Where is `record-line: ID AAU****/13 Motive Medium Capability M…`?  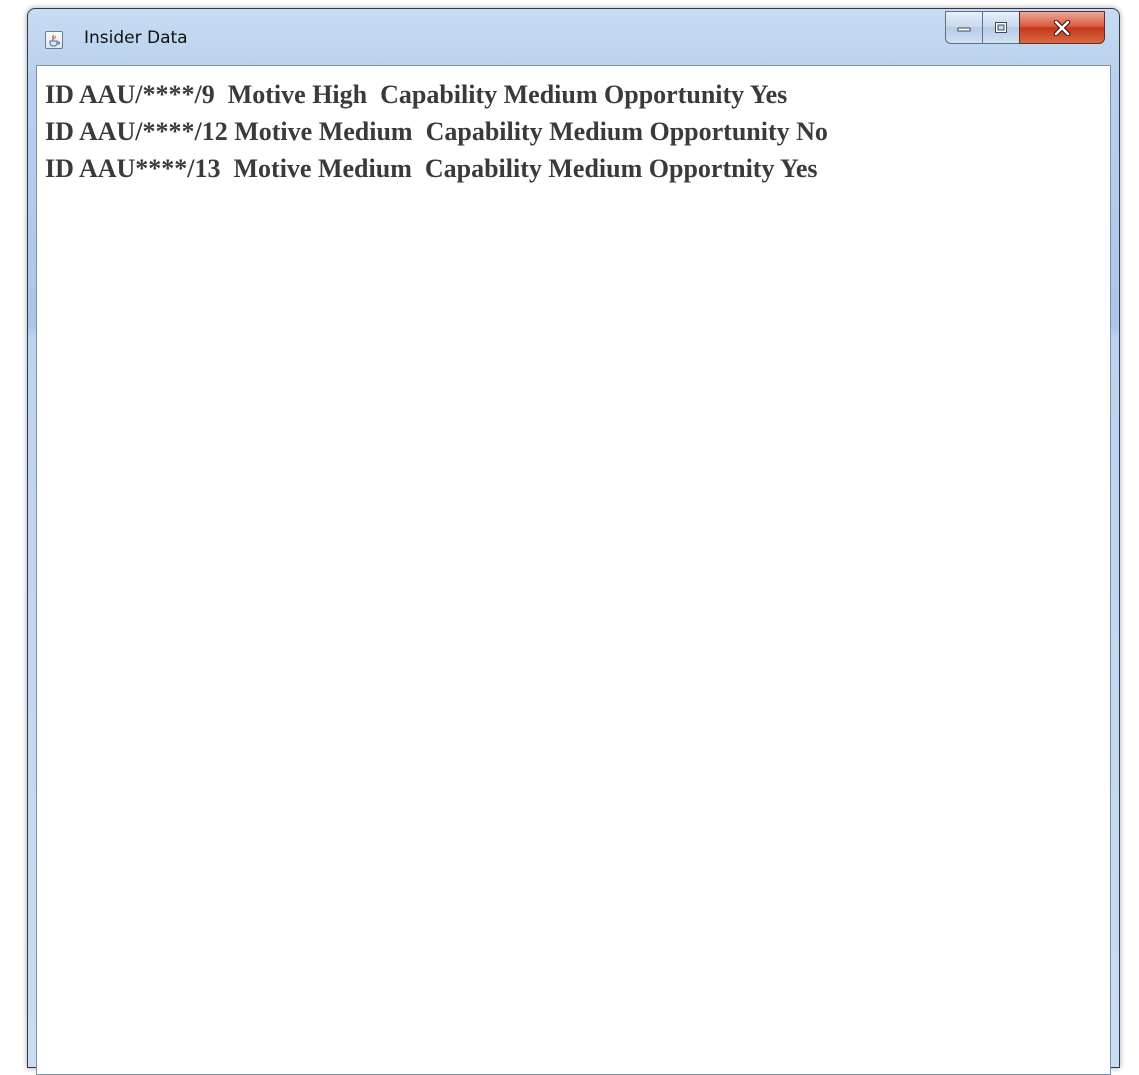
record-line: ID AAU****/13 Motive Medium Capability M… is located at coordinates (431, 168).